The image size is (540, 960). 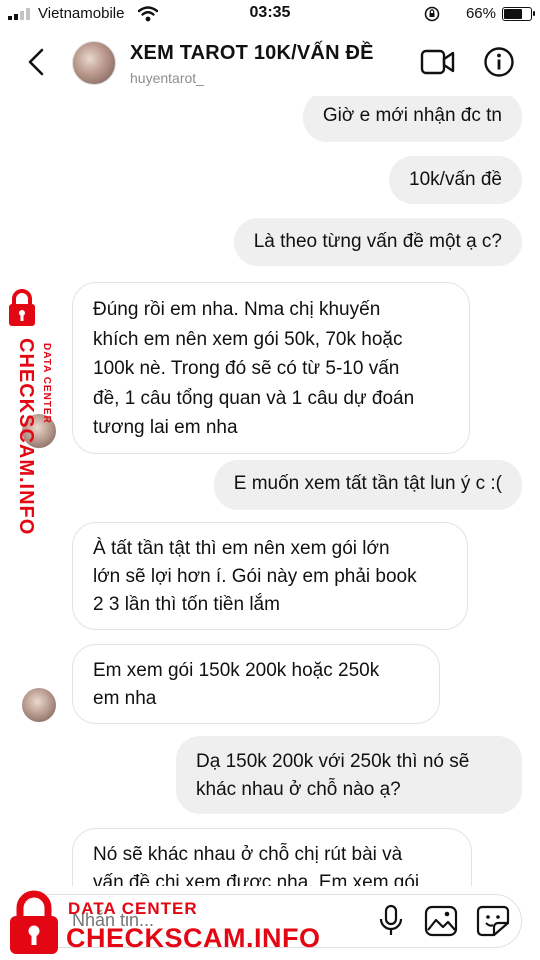 I want to click on message-text: Giờ e mới nhận đc tn, so click(x=412, y=115).